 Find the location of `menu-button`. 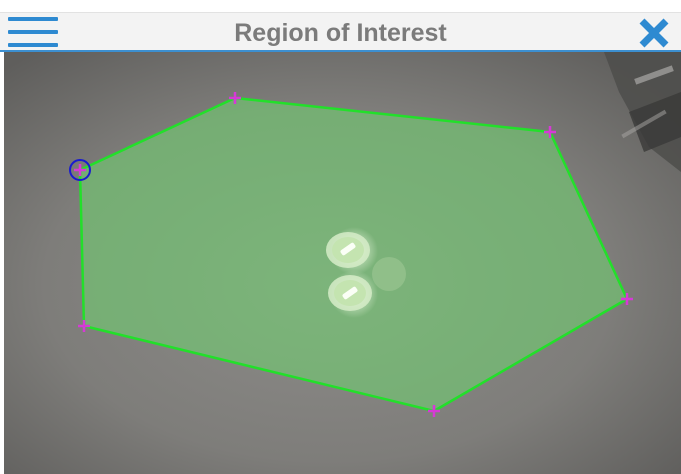

menu-button is located at coordinates (33, 32).